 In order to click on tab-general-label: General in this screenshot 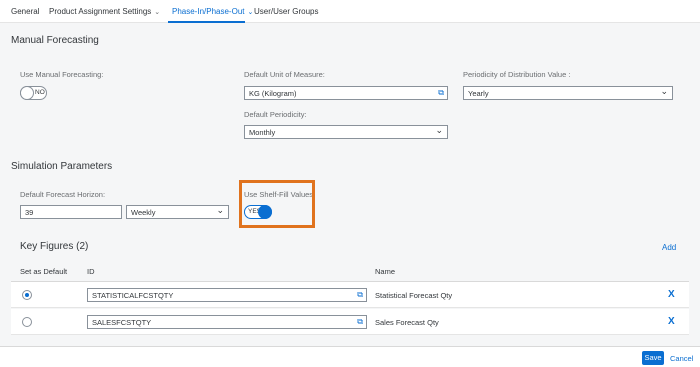, I will do `click(25, 11)`.